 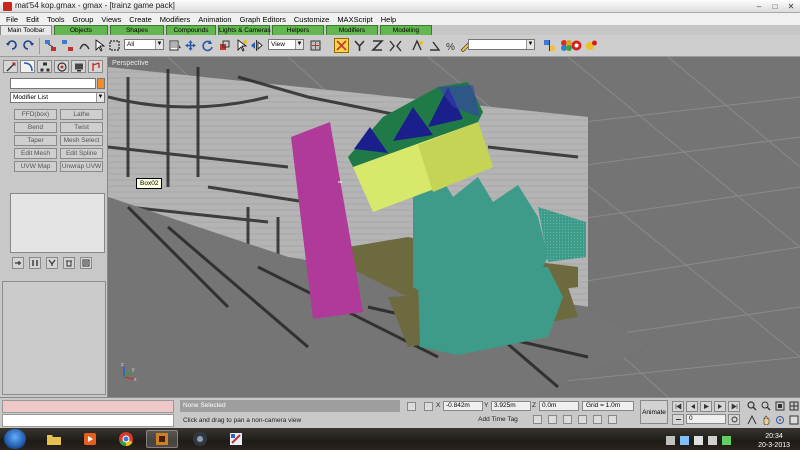 I want to click on arc-rotate-icon, so click(x=780, y=420).